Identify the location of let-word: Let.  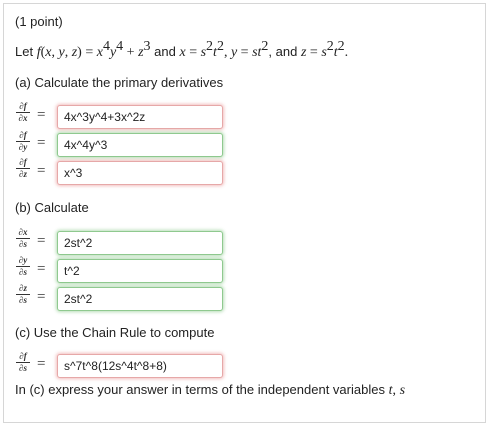
(24, 51).